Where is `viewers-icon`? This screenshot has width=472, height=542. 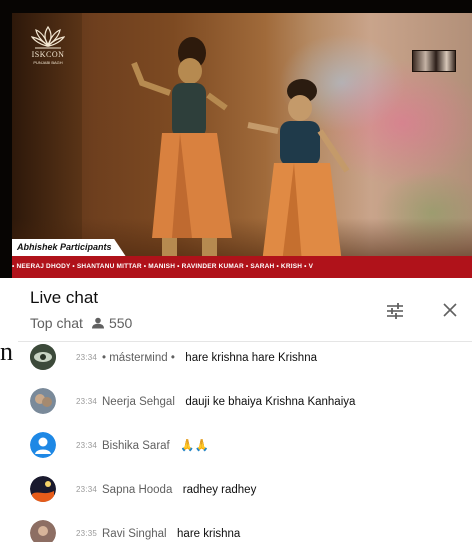 viewers-icon is located at coordinates (97, 323).